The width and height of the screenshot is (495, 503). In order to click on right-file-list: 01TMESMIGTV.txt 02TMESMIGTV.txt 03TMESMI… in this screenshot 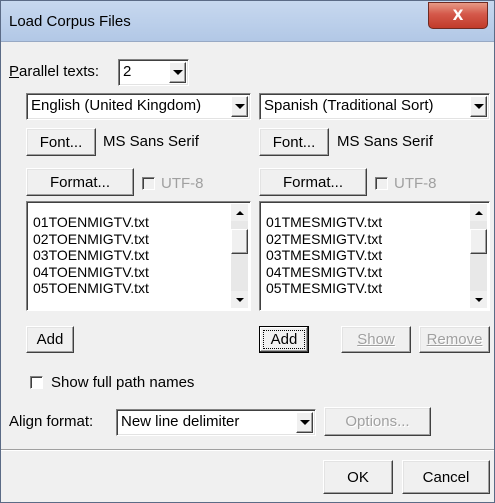, I will do `click(374, 256)`.